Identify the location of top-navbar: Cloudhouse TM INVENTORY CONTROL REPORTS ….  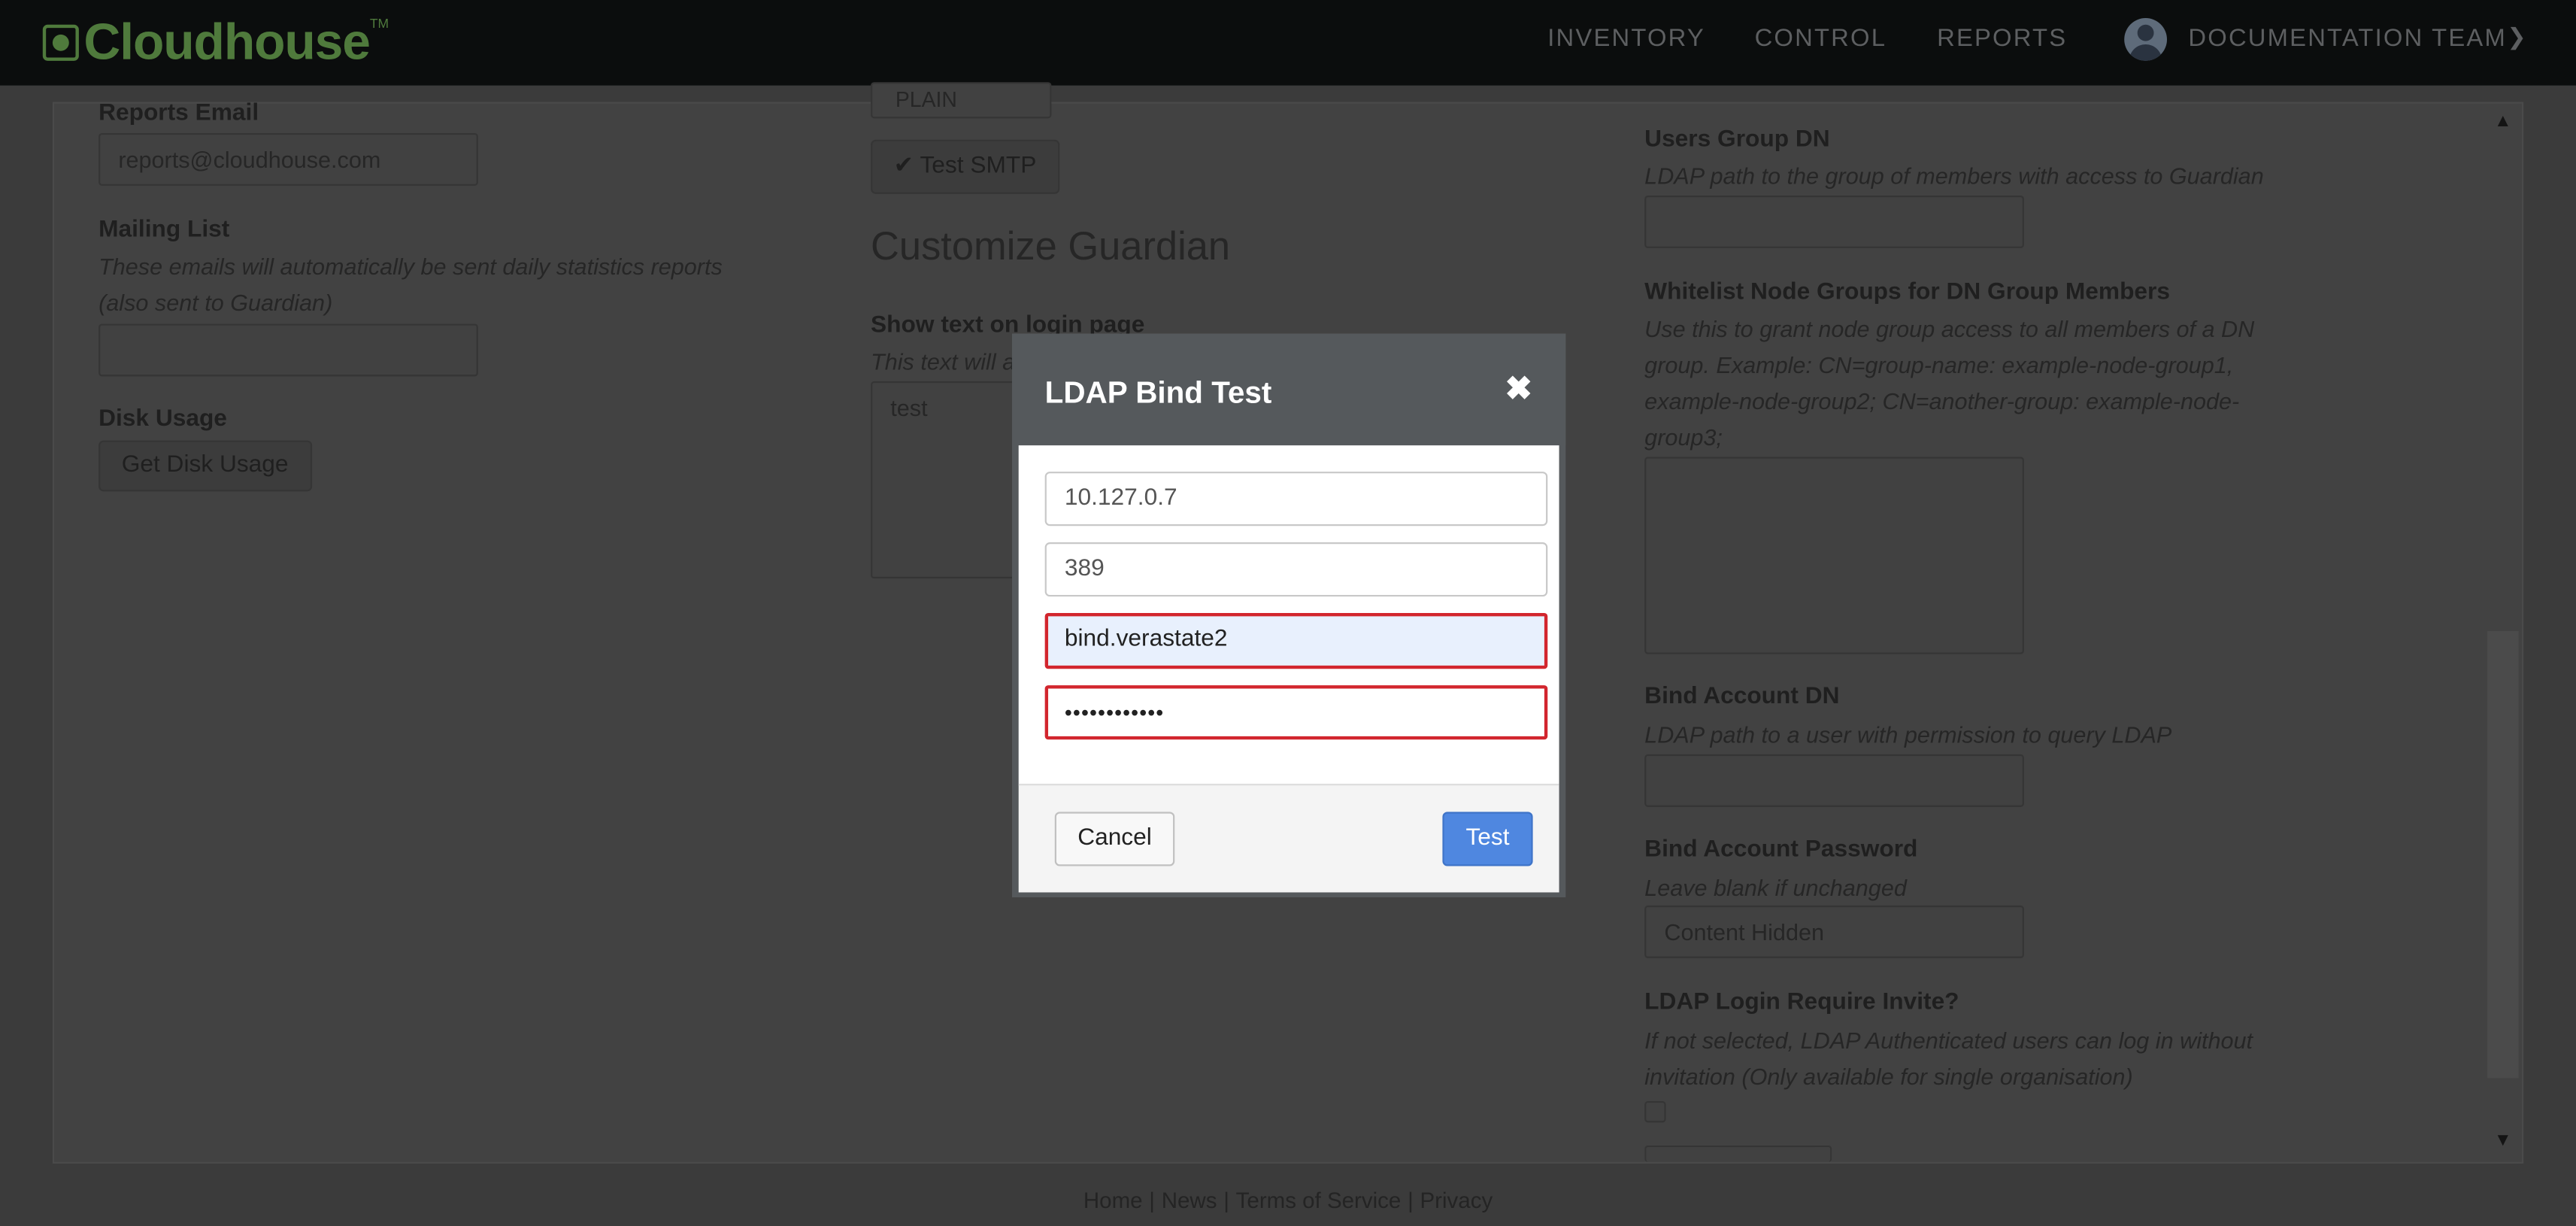
(1288, 43).